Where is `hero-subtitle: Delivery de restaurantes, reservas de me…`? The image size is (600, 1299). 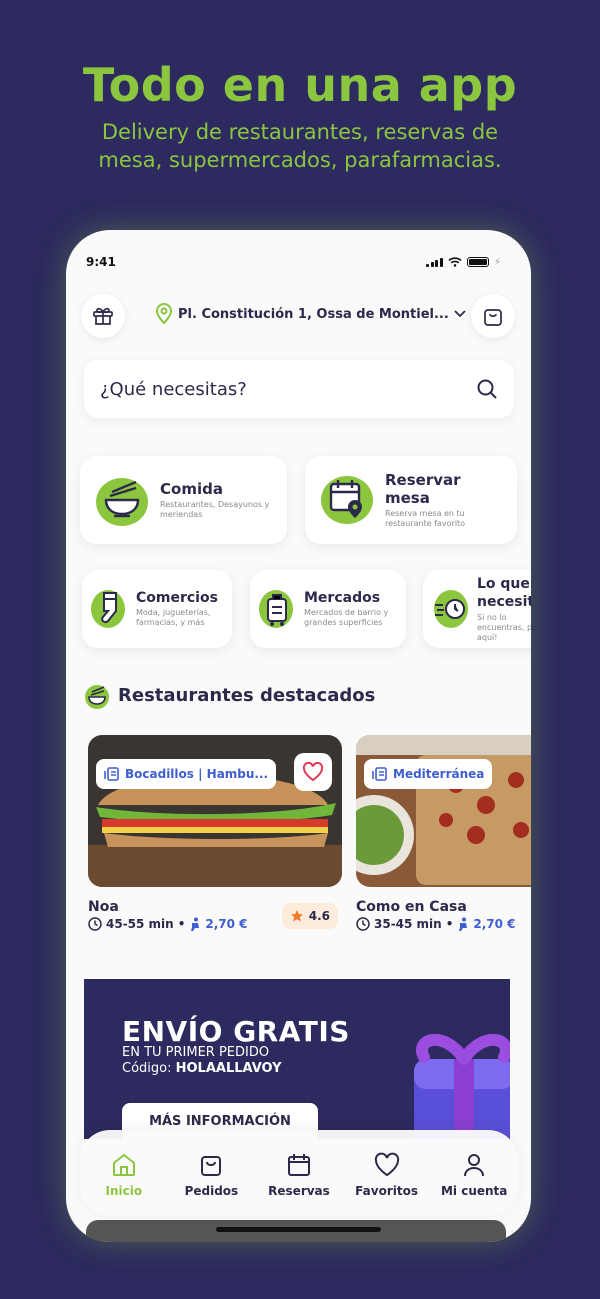 hero-subtitle: Delivery de restaurantes, reservas de me… is located at coordinates (300, 146).